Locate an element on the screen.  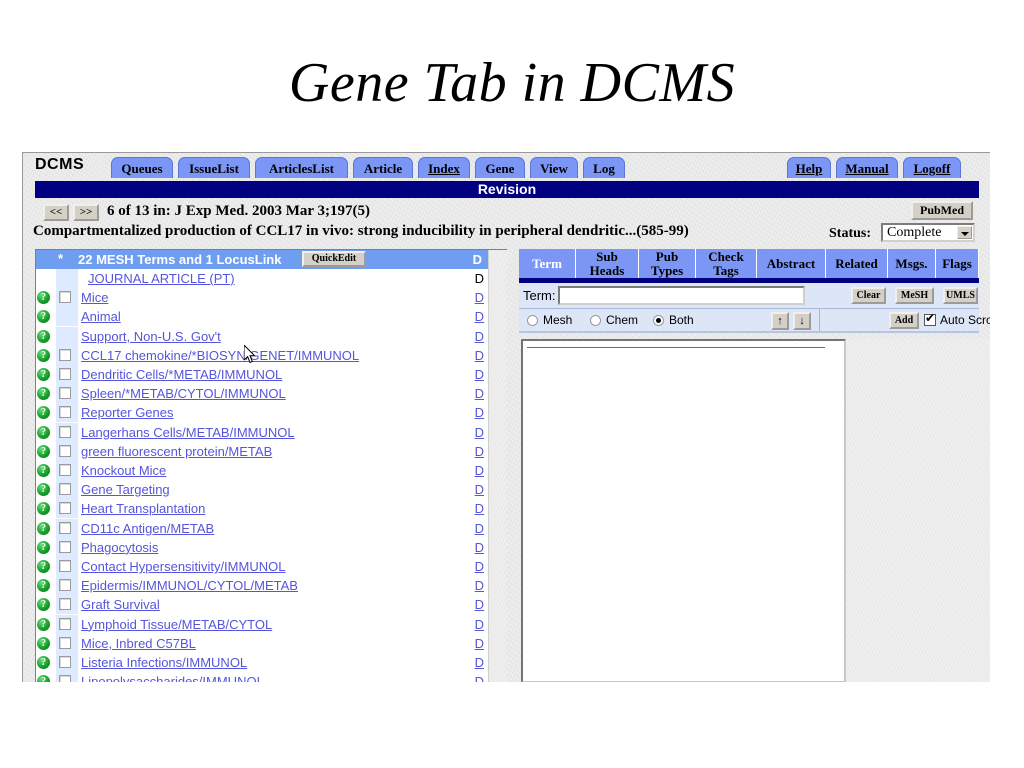
list-item-label: green fluorescent protein/METAB is located at coordinates (176, 451).